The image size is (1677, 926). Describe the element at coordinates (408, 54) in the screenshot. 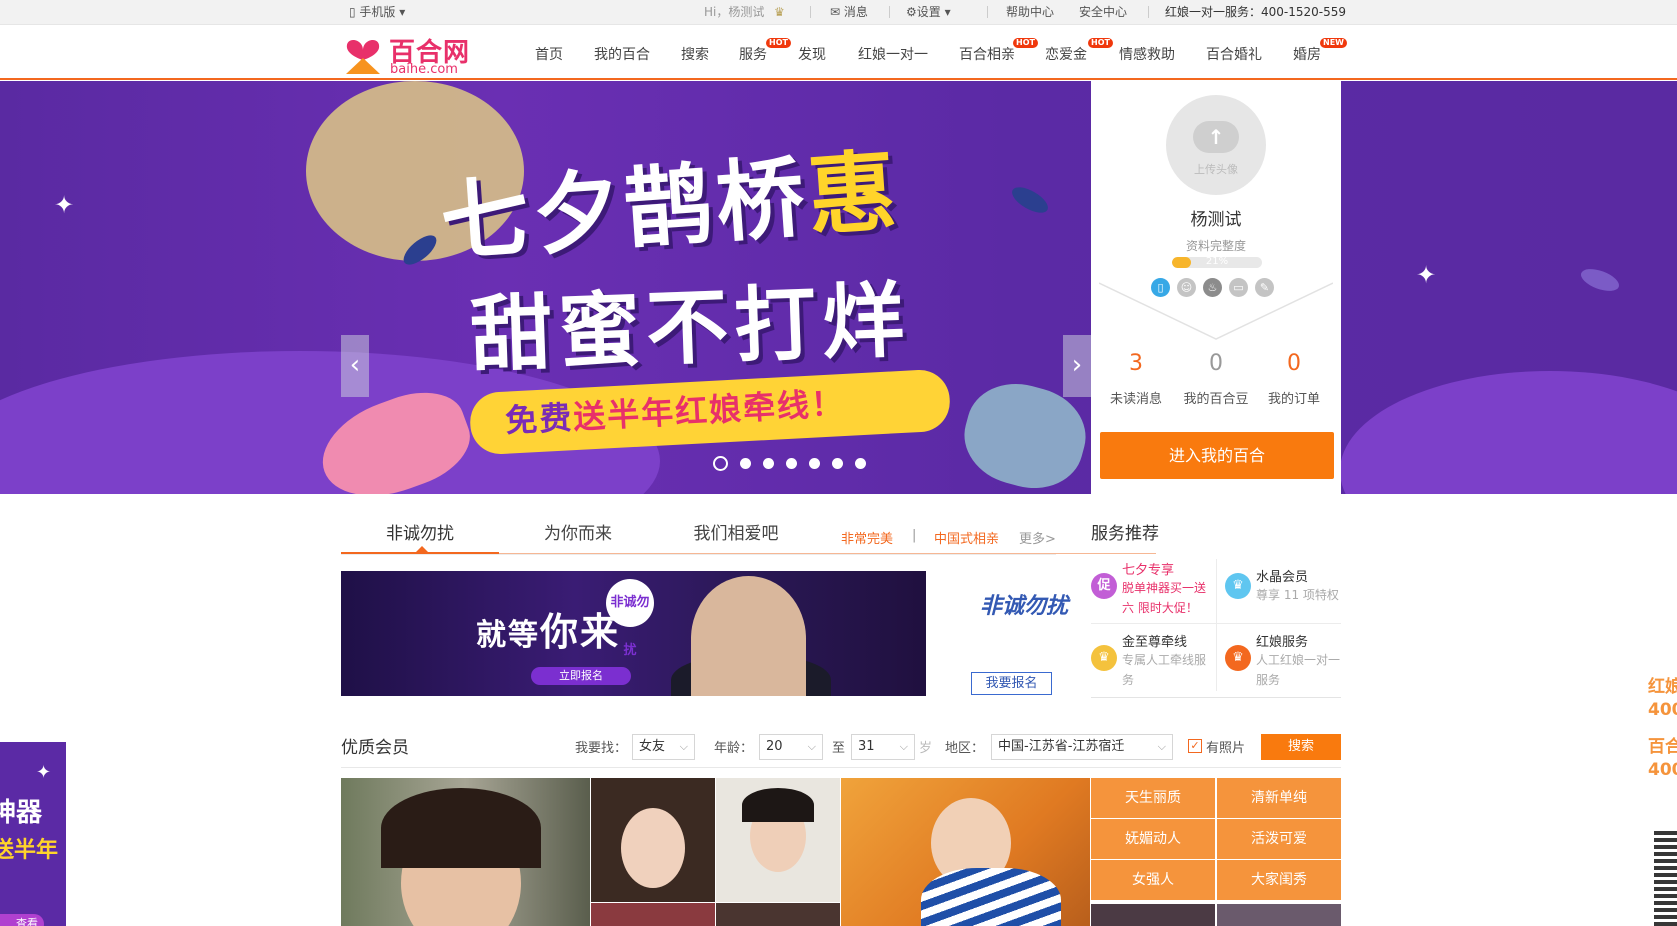

I see `logo: 百合网 baihe.com` at that location.